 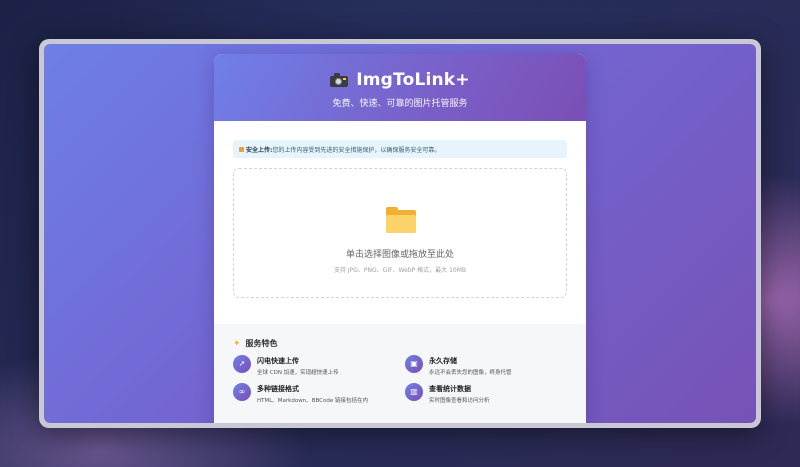 What do you see at coordinates (414, 392) in the screenshot?
I see `bar-chart-icon: ▥` at bounding box center [414, 392].